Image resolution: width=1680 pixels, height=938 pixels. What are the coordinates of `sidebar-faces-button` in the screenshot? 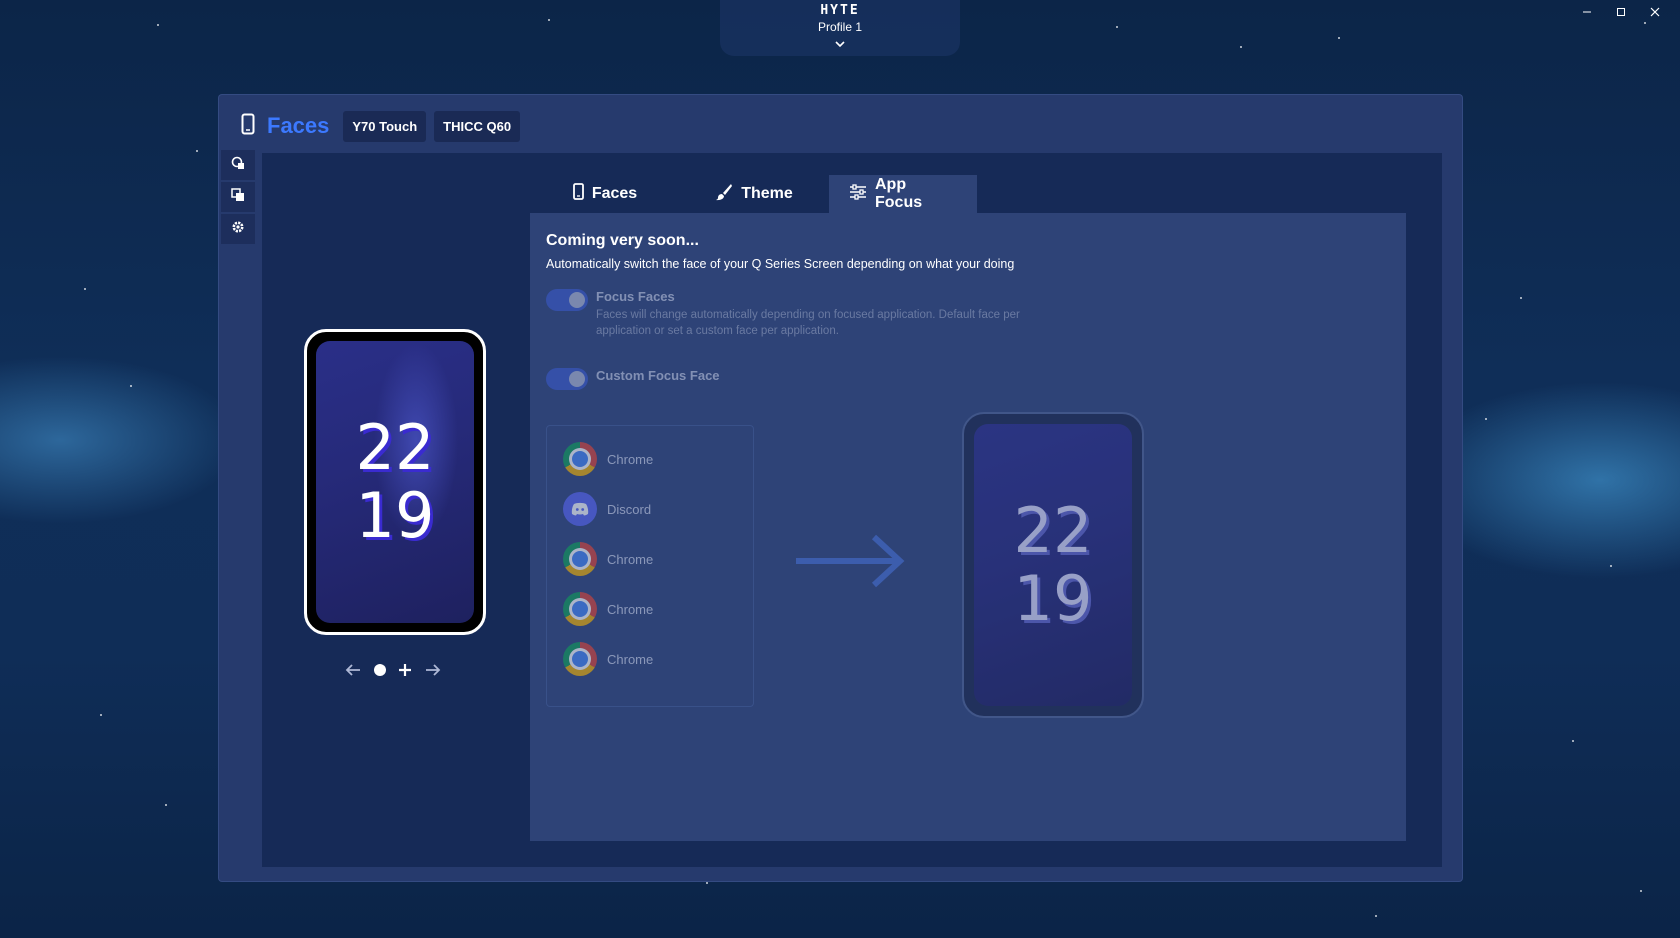 It's located at (238, 165).